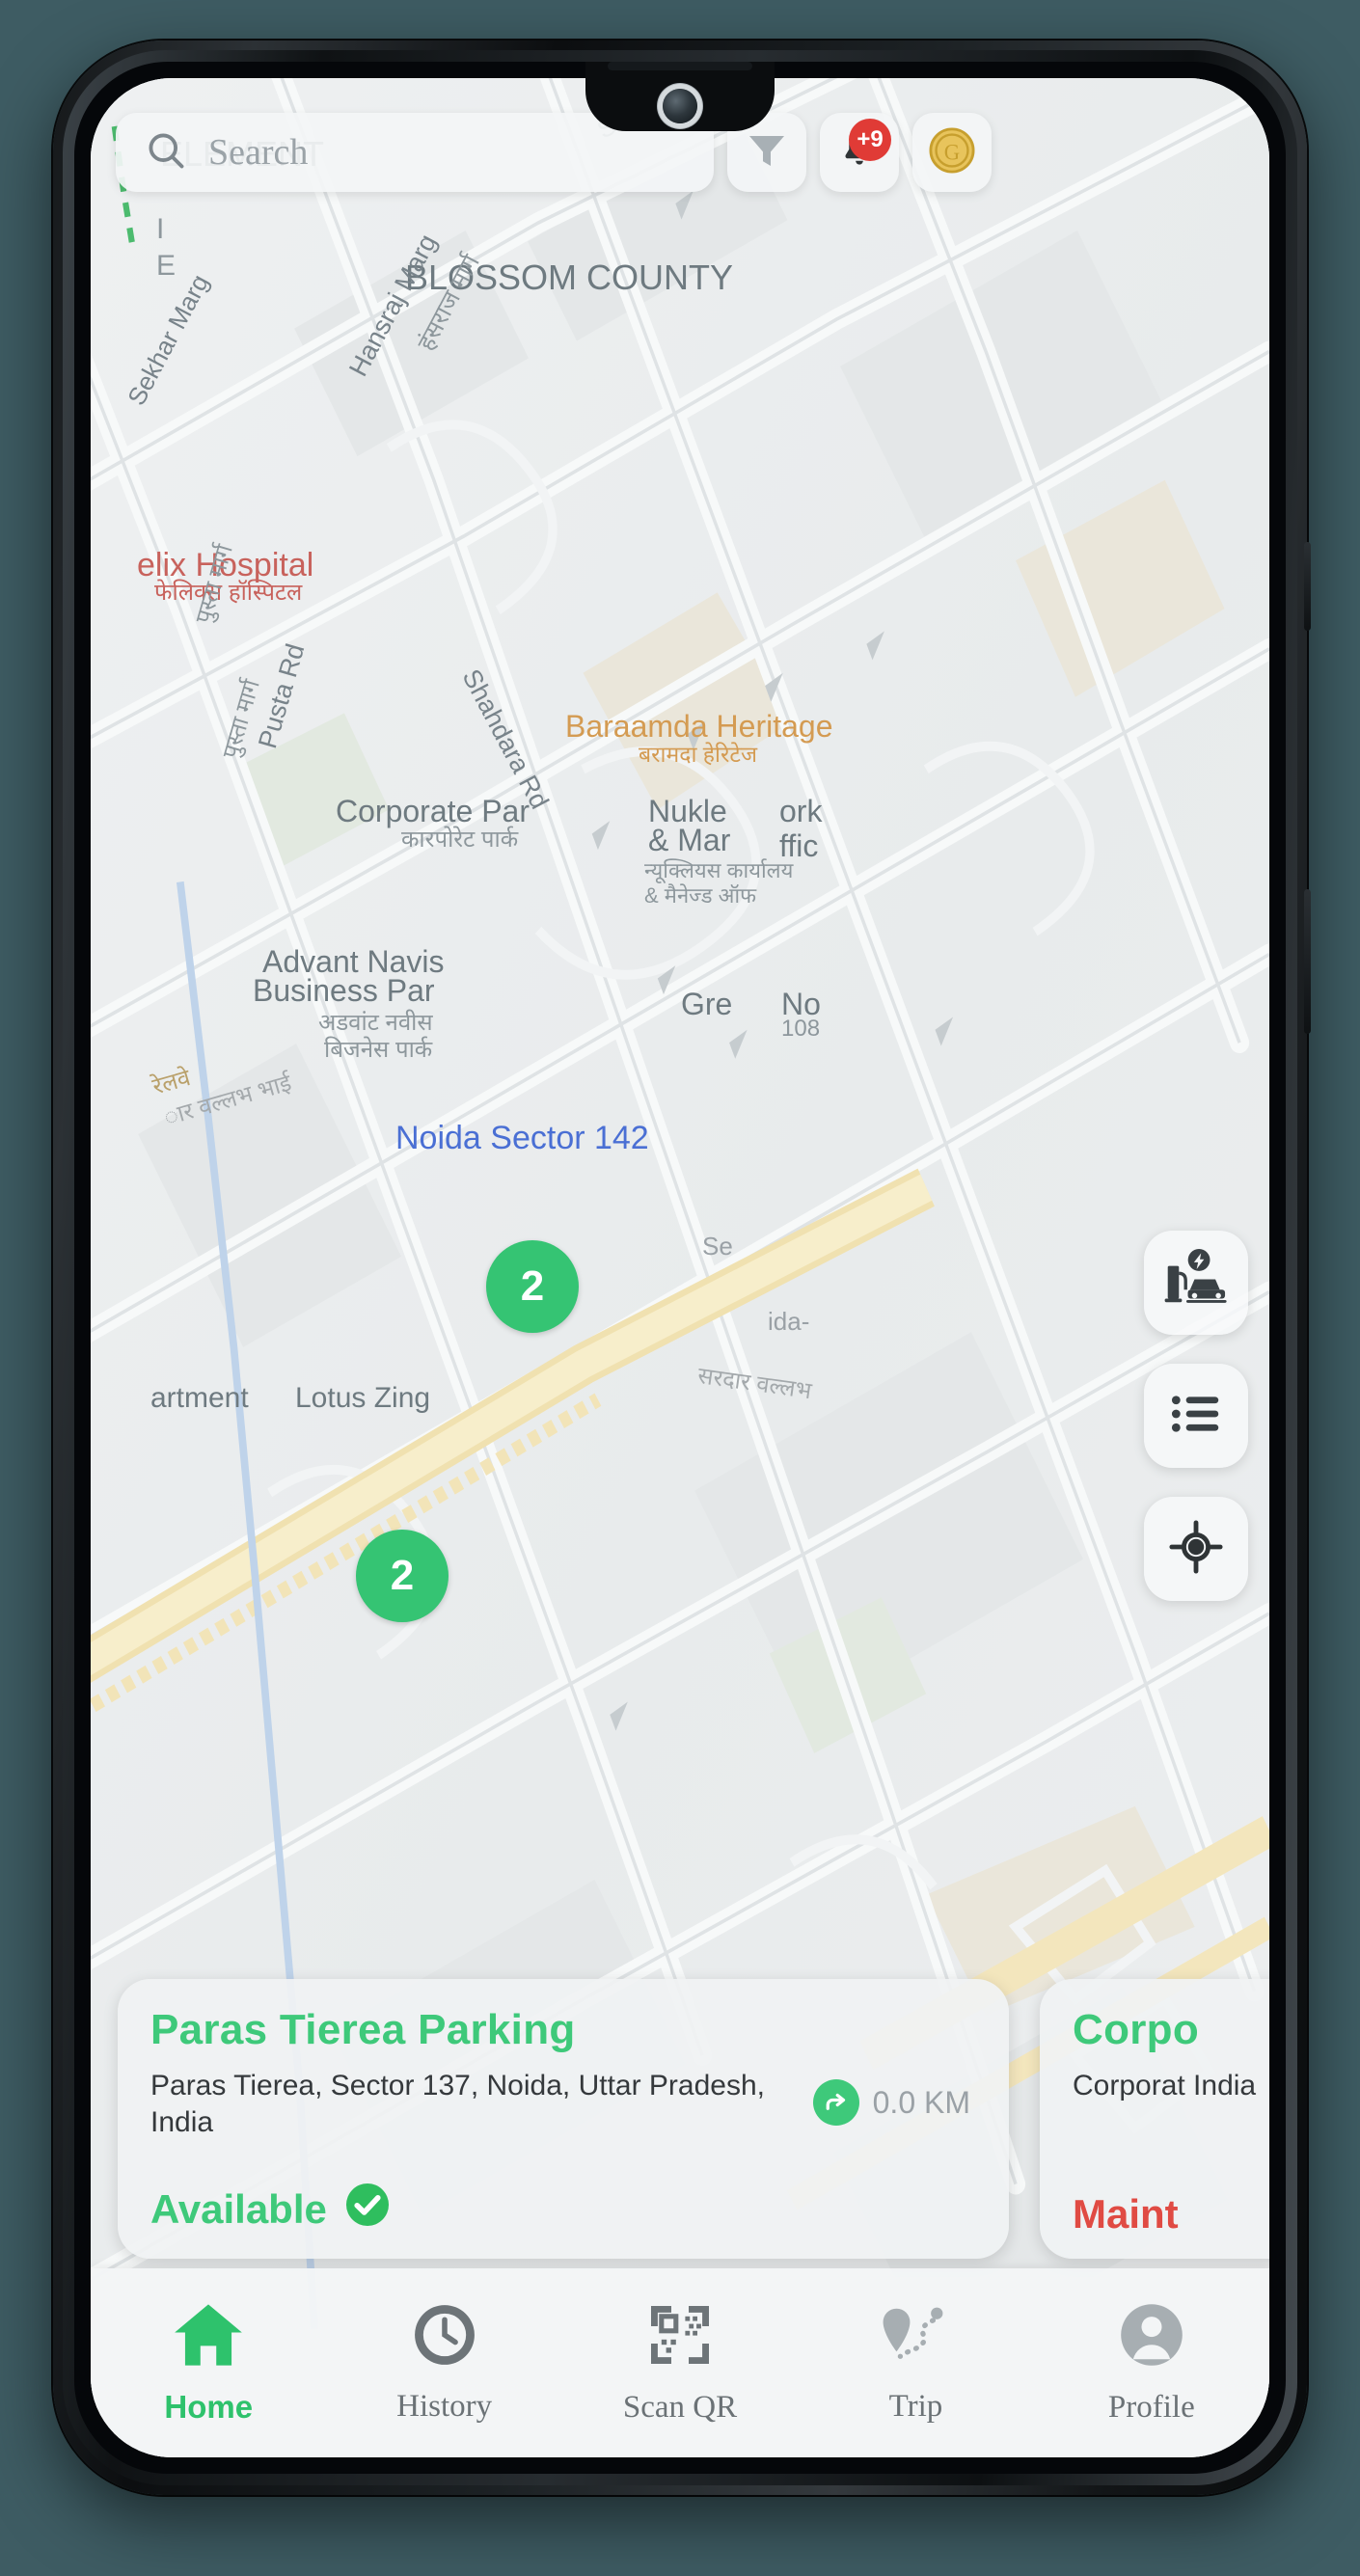 This screenshot has width=1360, height=2576. What do you see at coordinates (680, 66) in the screenshot?
I see `earpiece-speaker` at bounding box center [680, 66].